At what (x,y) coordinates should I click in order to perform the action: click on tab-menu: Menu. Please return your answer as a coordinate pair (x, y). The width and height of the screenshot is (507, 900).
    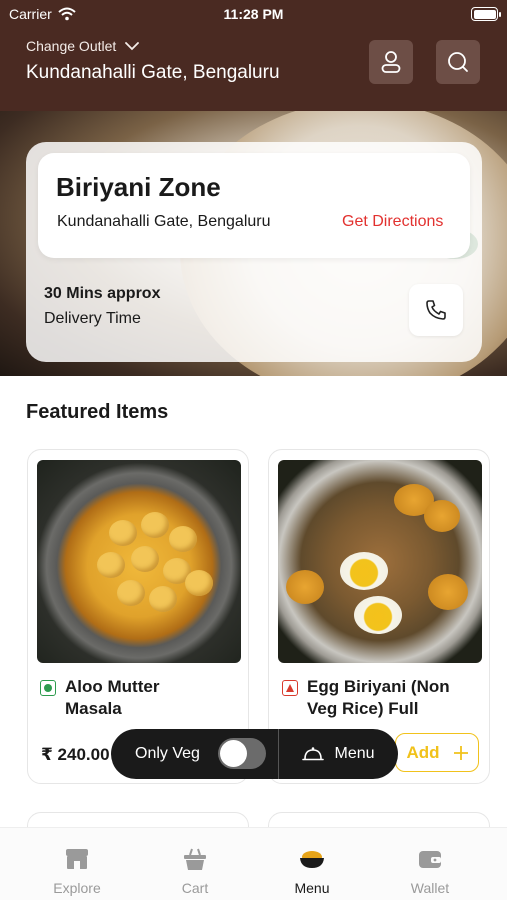
    Looking at the image, I should click on (312, 864).